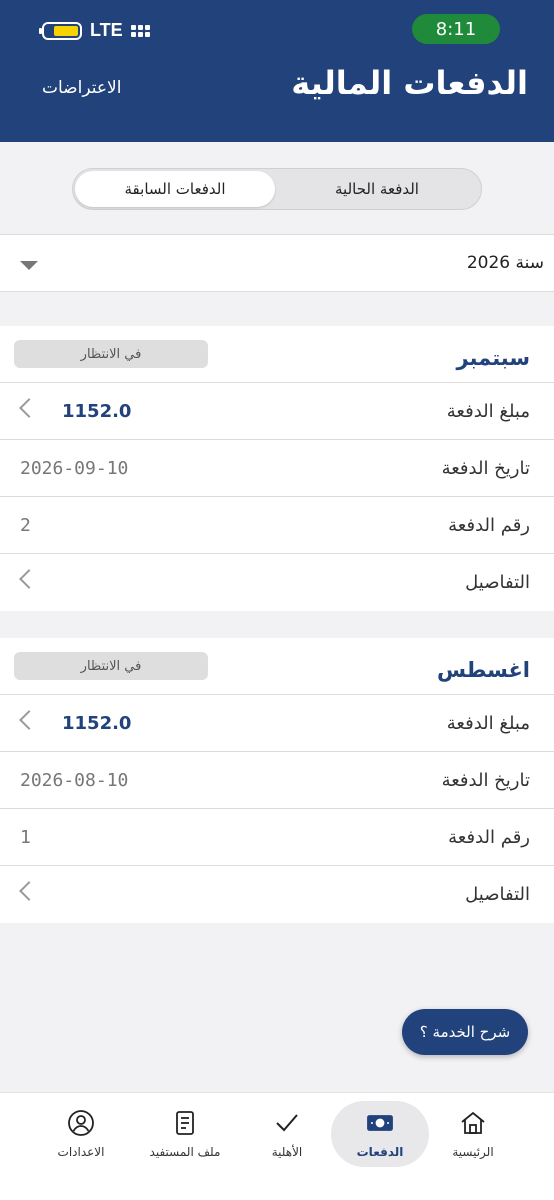 The width and height of the screenshot is (554, 1200). Describe the element at coordinates (140, 30) in the screenshot. I see `signal-icon` at that location.